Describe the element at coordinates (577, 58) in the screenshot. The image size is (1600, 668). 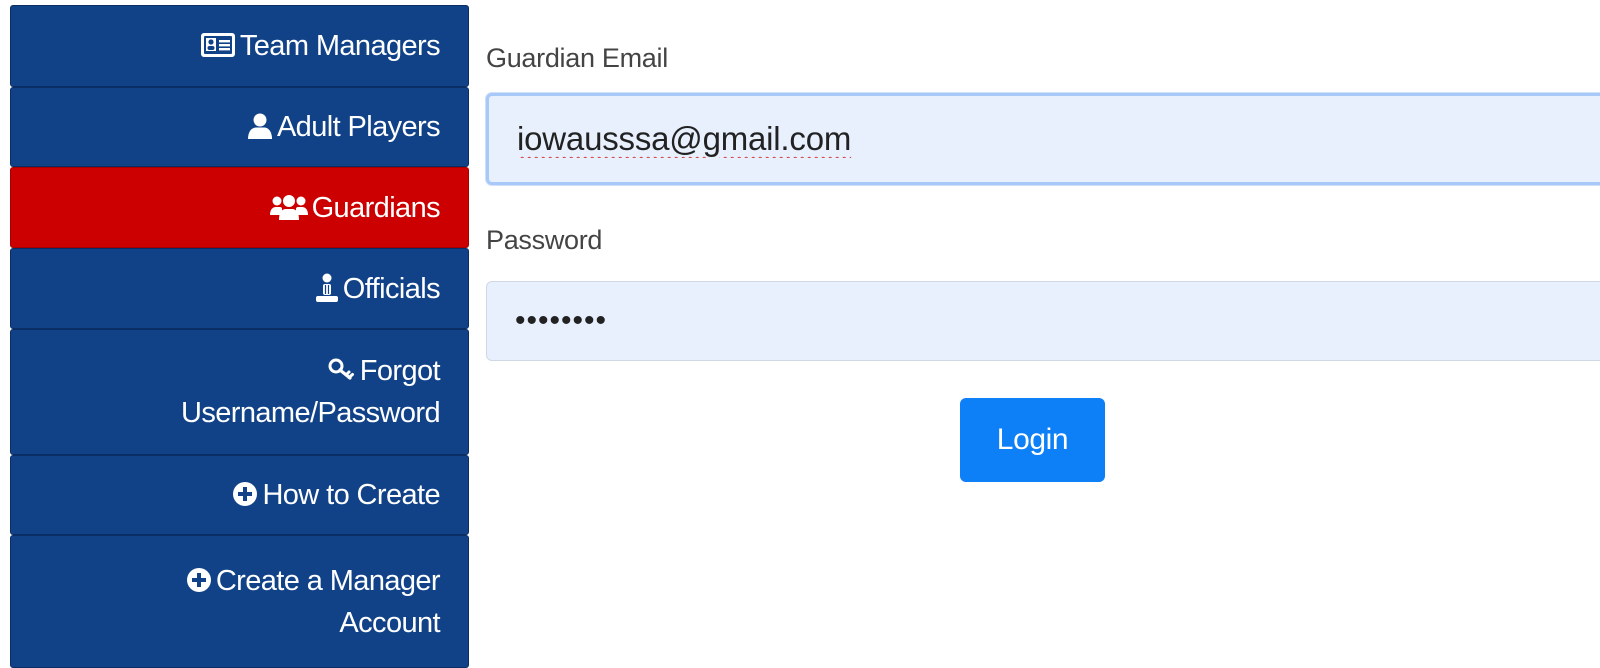
I see `email-label: Guardian Email` at that location.